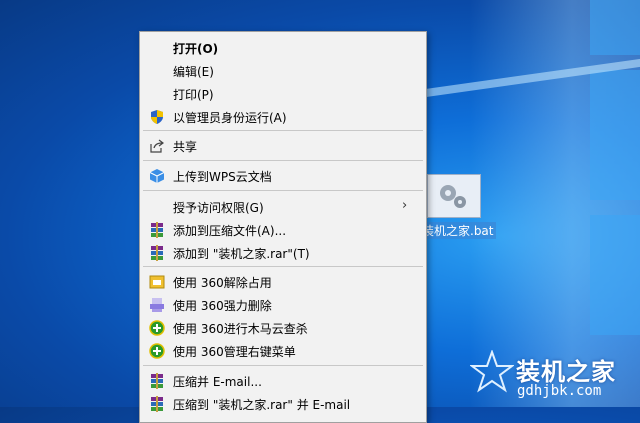 The height and width of the screenshot is (423, 640). What do you see at coordinates (283, 93) in the screenshot?
I see `menu-item-print: 打印(P)` at bounding box center [283, 93].